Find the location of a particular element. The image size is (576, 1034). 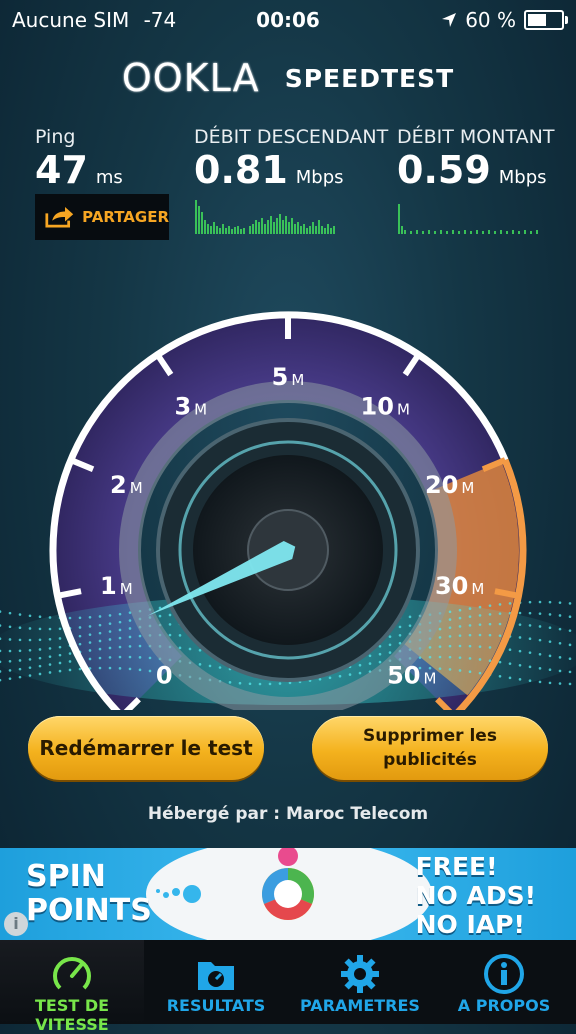

remove-ads-button: Supprimer les publicités is located at coordinates (430, 748).